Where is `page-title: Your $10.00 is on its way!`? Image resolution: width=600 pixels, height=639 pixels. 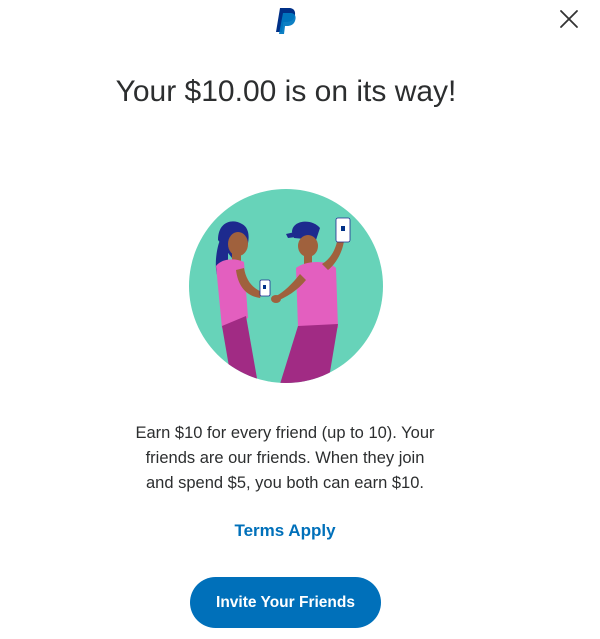 page-title: Your $10.00 is on its way! is located at coordinates (286, 91).